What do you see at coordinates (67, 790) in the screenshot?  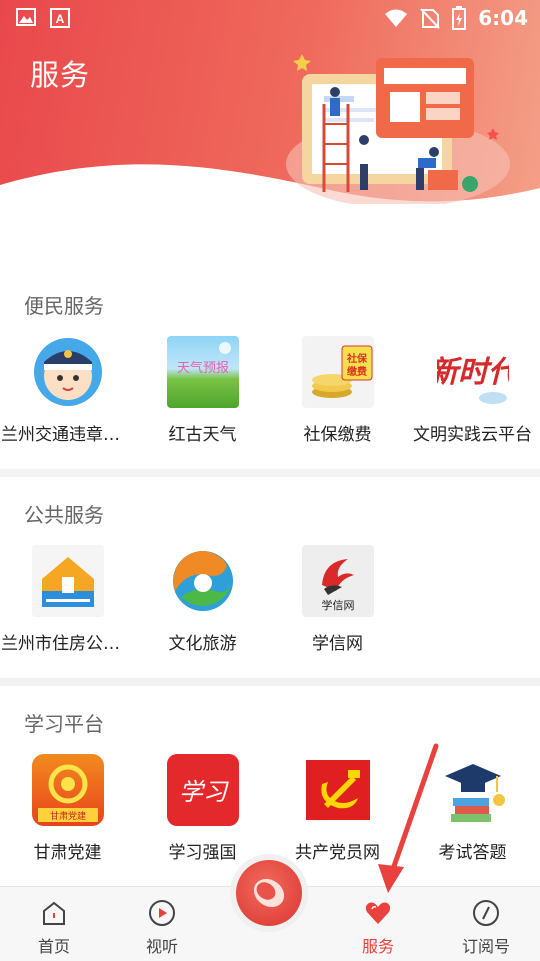 I see `gansu-party-icon: 甘肃党建` at bounding box center [67, 790].